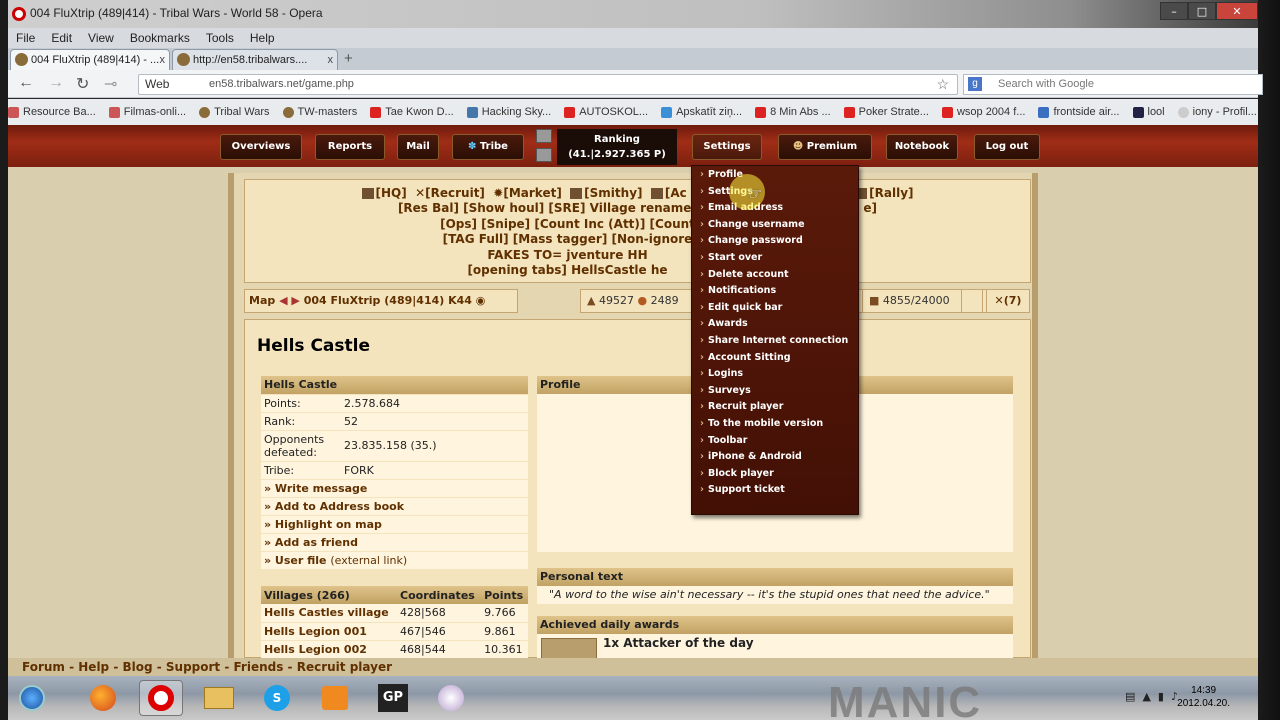  What do you see at coordinates (776, 258) in the screenshot?
I see `menu-item-start-over: Start over` at bounding box center [776, 258].